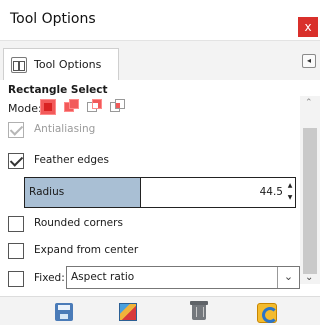 The height and width of the screenshot is (325, 320). Describe the element at coordinates (267, 313) in the screenshot. I see `reset-options-icon` at that location.